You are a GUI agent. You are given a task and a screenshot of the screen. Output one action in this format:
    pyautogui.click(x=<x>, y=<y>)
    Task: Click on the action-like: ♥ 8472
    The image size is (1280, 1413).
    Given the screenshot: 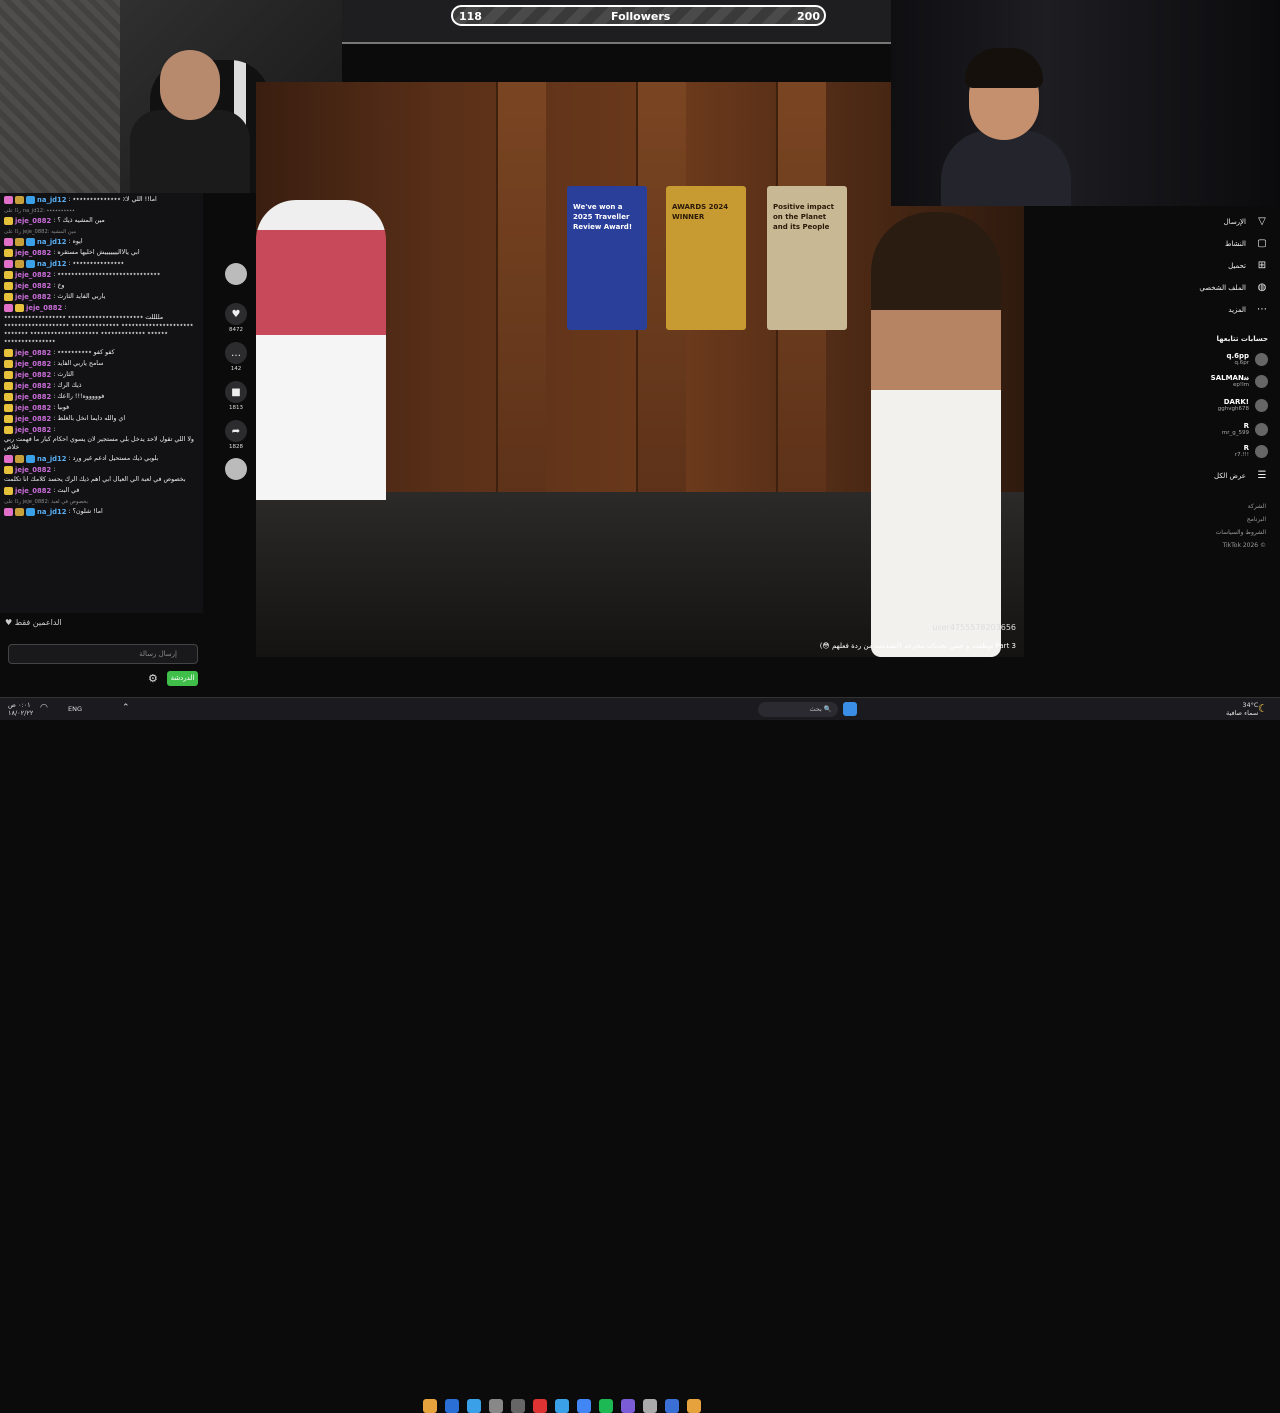 What is the action you would take?
    pyautogui.click(x=236, y=318)
    